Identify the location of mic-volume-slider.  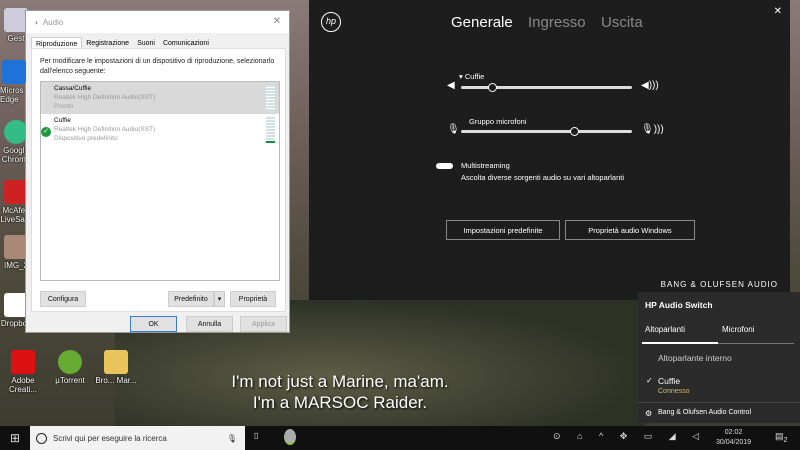
(546, 131).